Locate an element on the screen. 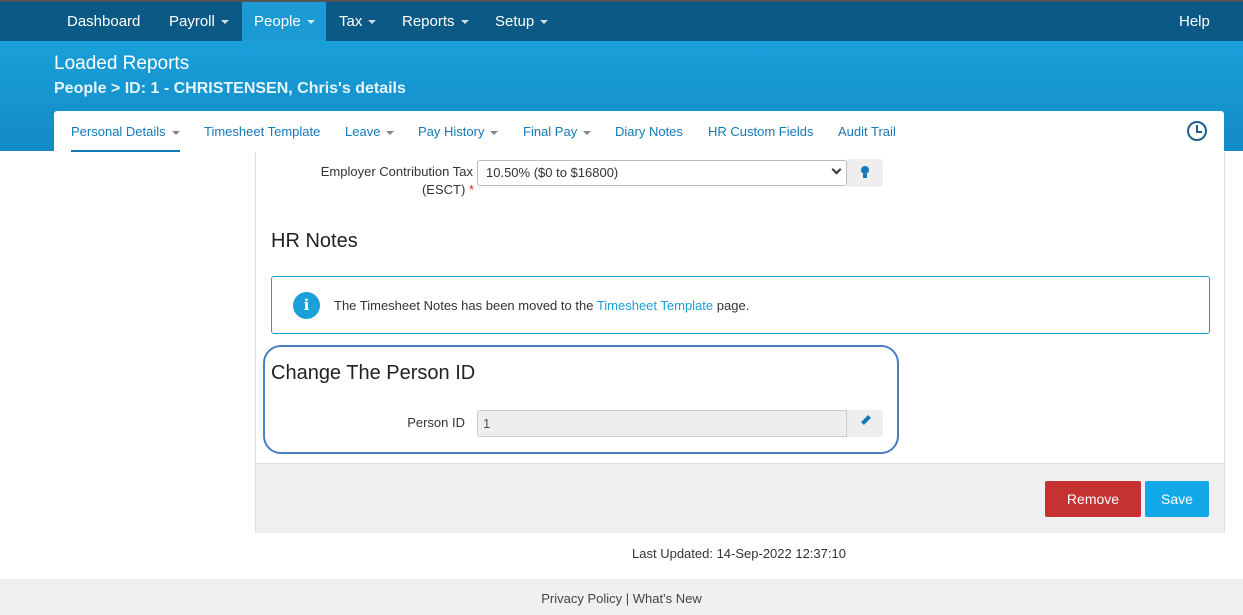 Image resolution: width=1243 pixels, height=615 pixels. lightbulb-icon is located at coordinates (865, 172).